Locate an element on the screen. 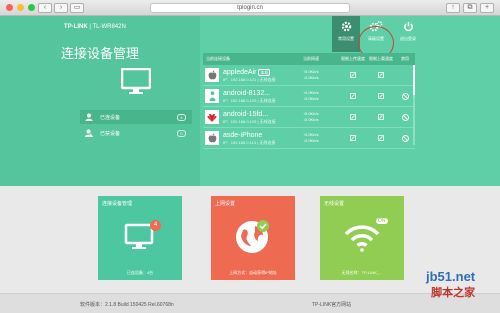  toolbar-label: 常用设置 is located at coordinates (346, 38).